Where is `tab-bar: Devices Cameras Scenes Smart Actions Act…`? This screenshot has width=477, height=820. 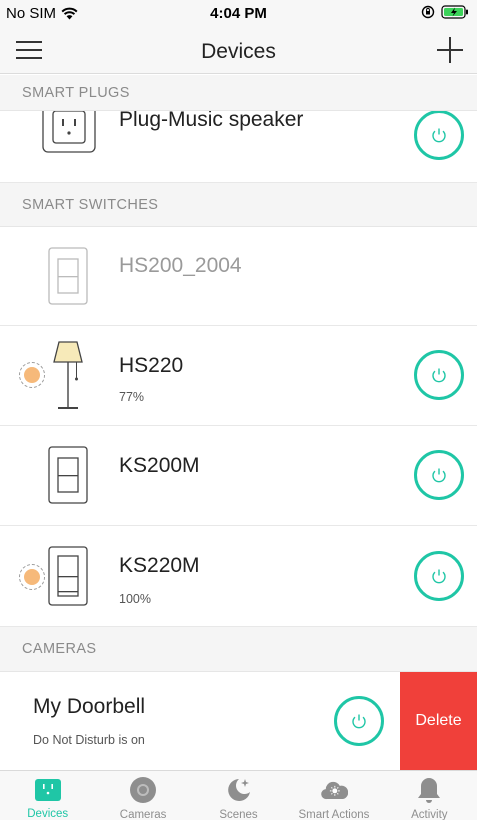 tab-bar: Devices Cameras Scenes Smart Actions Act… is located at coordinates (238, 795).